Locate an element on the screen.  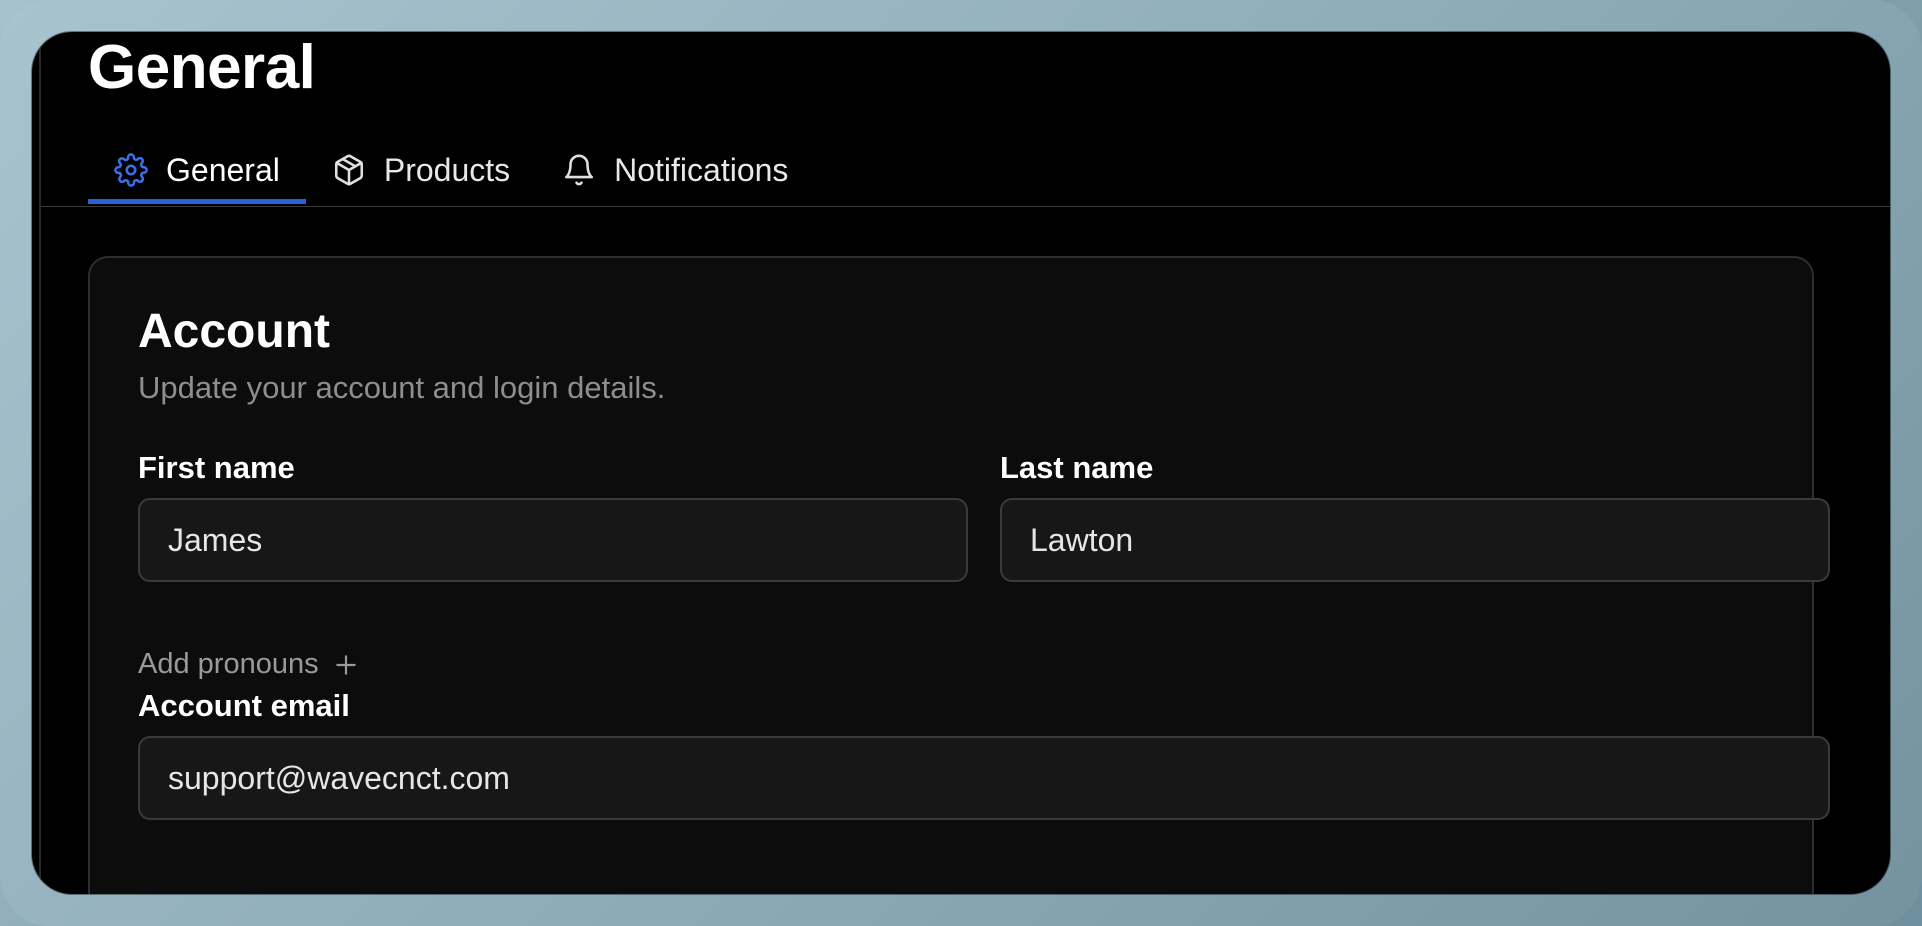
account-email-field is located at coordinates (984, 778).